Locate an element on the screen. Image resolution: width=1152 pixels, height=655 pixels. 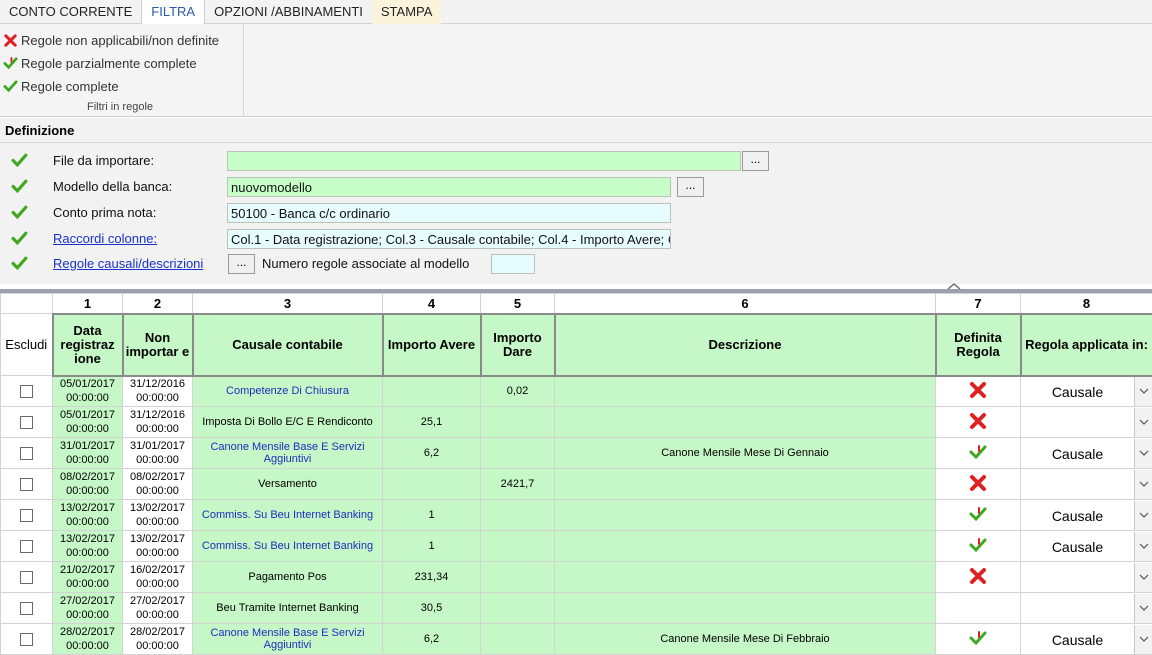
causale-cell: Competenze Di Chiusura is located at coordinates (288, 391).